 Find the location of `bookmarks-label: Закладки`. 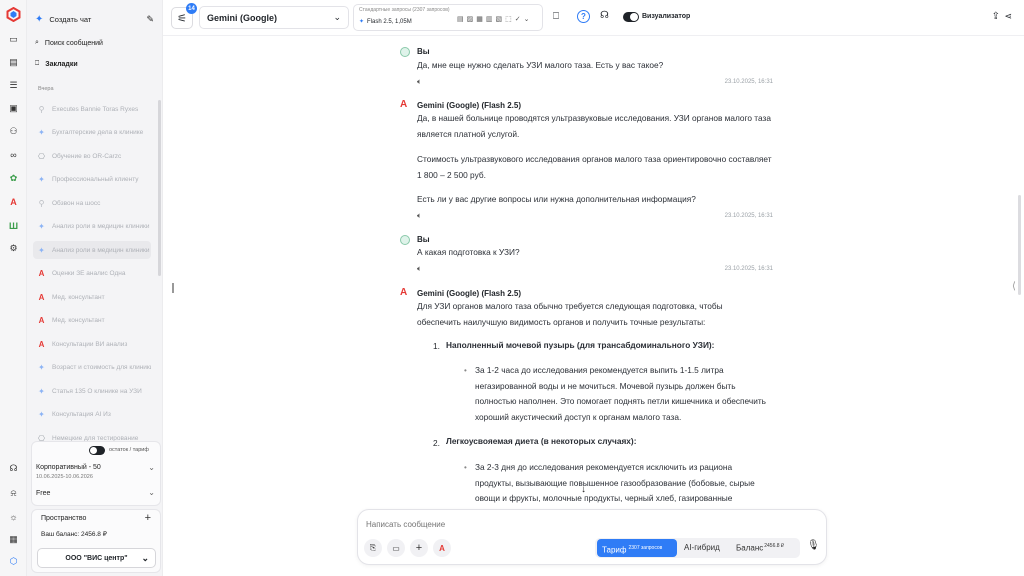

bookmarks-label: Закладки is located at coordinates (61, 64).